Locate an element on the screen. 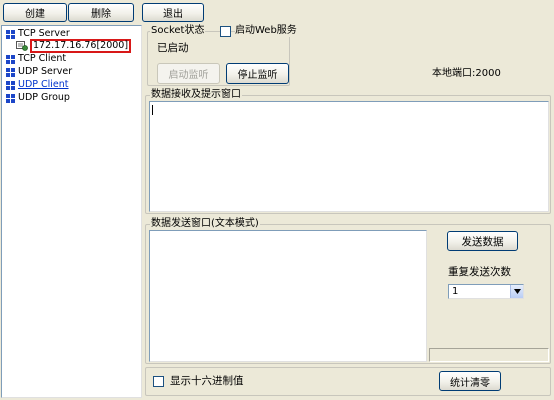 The width and height of the screenshot is (554, 400). tree-item-udp-client: UDP Client is located at coordinates (37, 85).